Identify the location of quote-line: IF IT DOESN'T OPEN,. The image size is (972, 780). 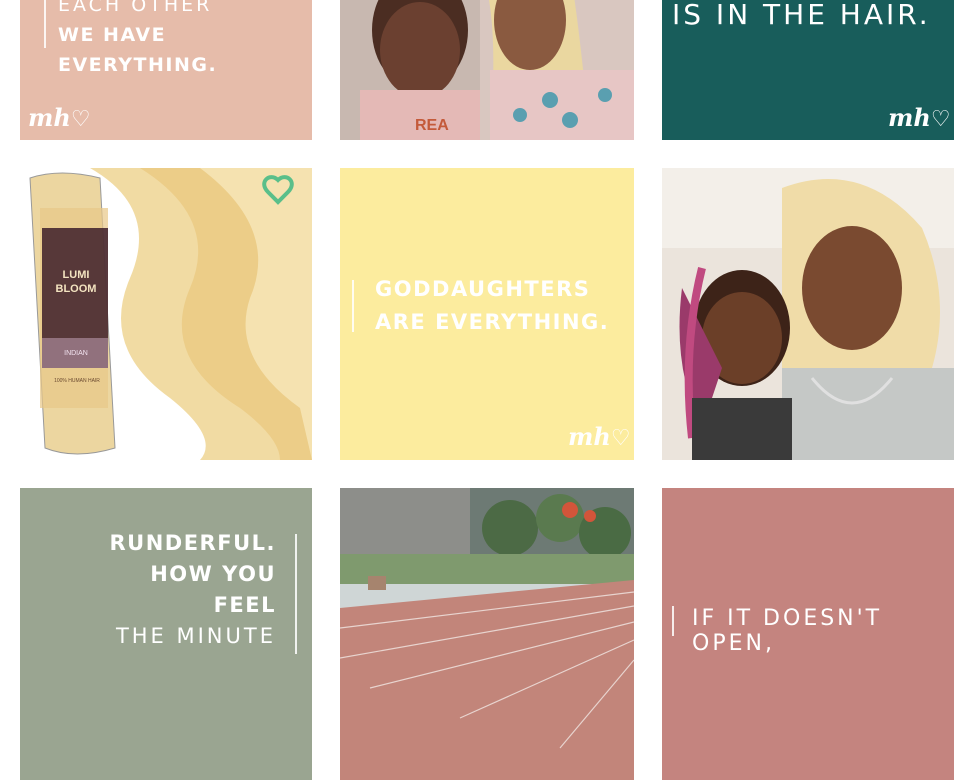
(787, 631).